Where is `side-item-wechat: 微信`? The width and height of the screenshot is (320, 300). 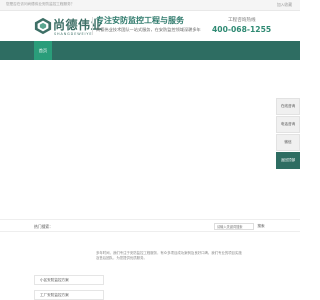
side-item-wechat: 微信 is located at coordinates (288, 142).